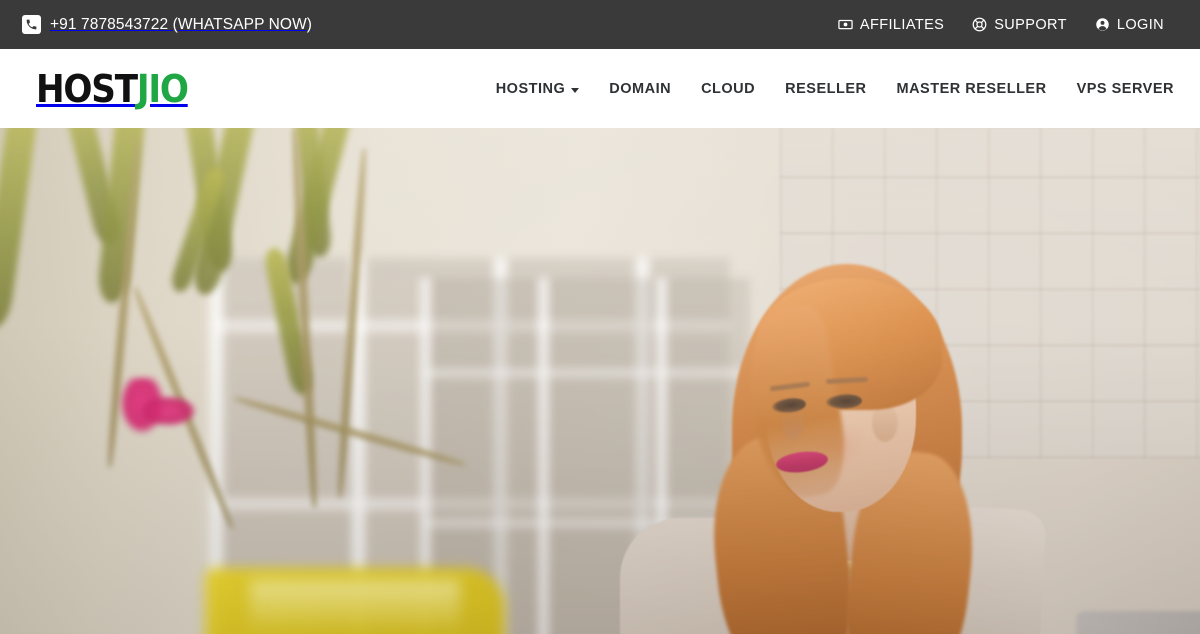 Image resolution: width=1200 pixels, height=634 pixels. I want to click on money-bill-icon, so click(845, 24).